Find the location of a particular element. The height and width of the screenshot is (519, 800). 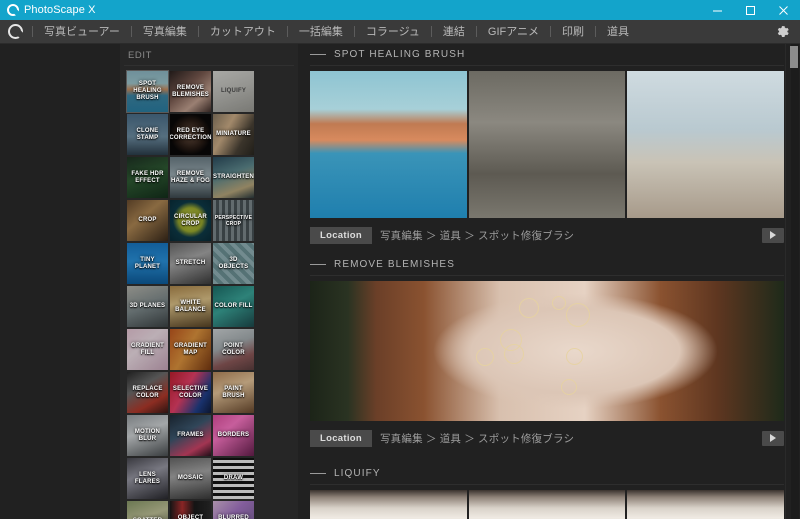

tool-miniature: MINIATURE is located at coordinates (233, 134).